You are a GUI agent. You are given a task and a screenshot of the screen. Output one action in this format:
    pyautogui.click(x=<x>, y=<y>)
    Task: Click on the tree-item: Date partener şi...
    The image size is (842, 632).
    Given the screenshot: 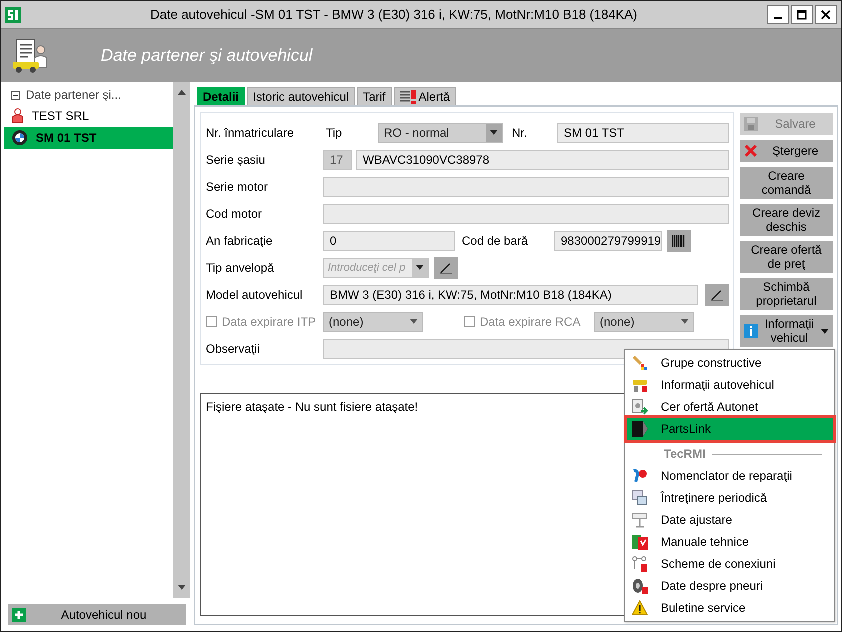 What is the action you would take?
    pyautogui.click(x=74, y=95)
    